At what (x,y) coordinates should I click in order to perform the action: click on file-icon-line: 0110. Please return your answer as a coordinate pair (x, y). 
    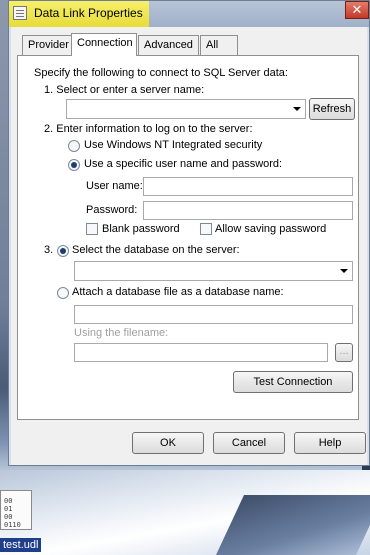
    Looking at the image, I should click on (12, 525).